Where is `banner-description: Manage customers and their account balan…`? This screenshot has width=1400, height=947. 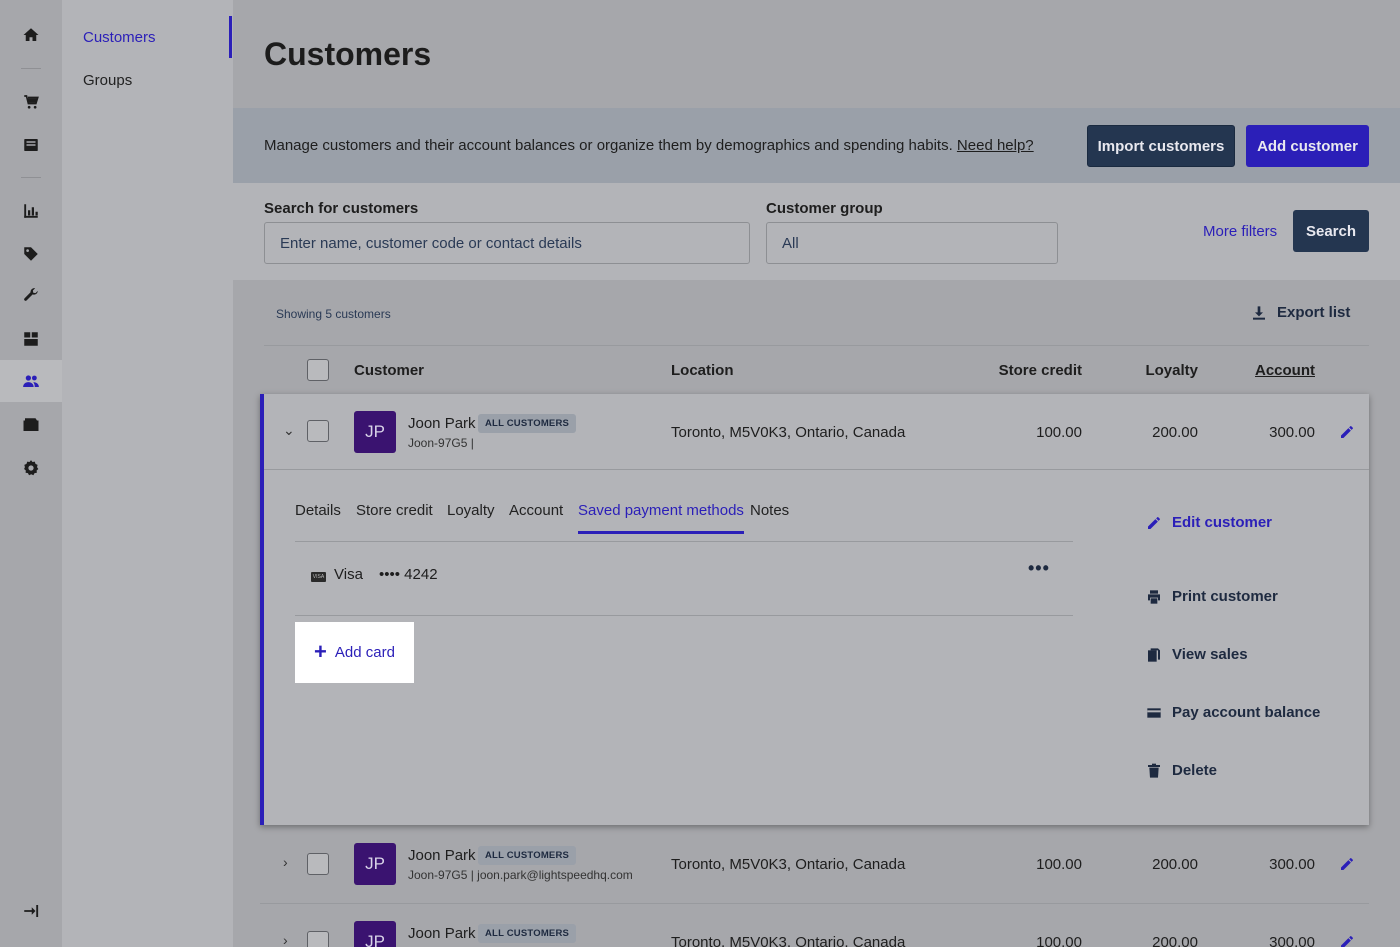 banner-description: Manage customers and their account balan… is located at coordinates (649, 145).